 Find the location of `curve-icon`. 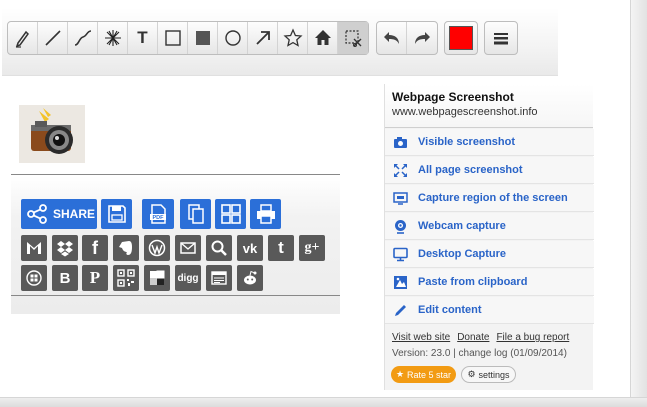

curve-icon is located at coordinates (82, 38).